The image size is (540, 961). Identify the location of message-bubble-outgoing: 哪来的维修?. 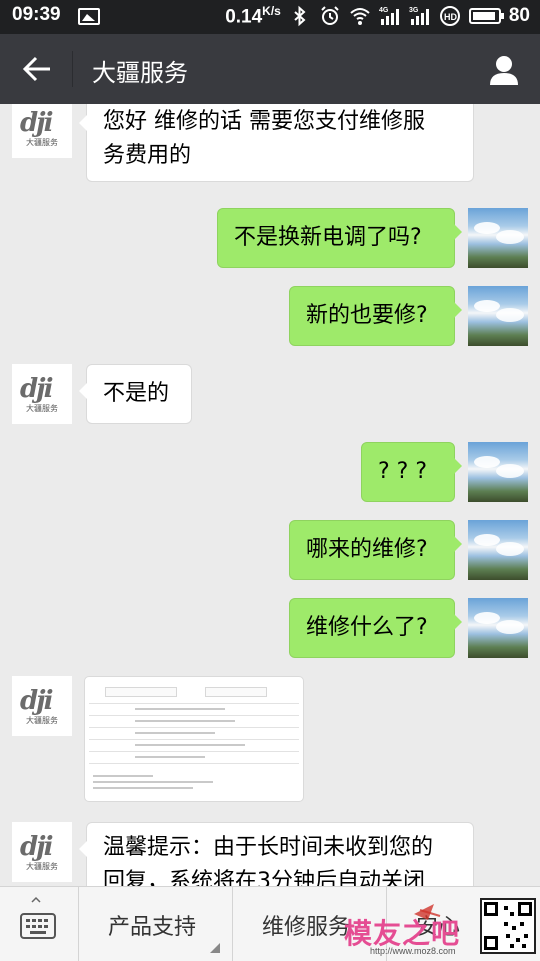
(375, 550).